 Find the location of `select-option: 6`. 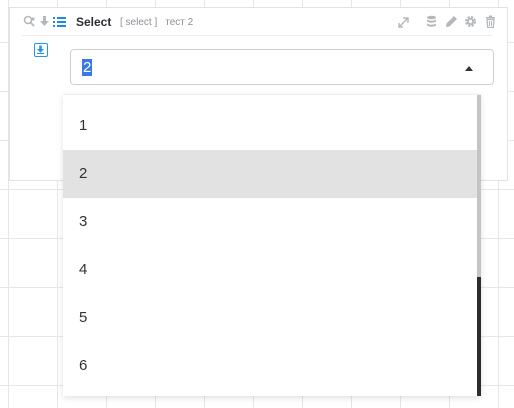

select-option: 6 is located at coordinates (270, 366).